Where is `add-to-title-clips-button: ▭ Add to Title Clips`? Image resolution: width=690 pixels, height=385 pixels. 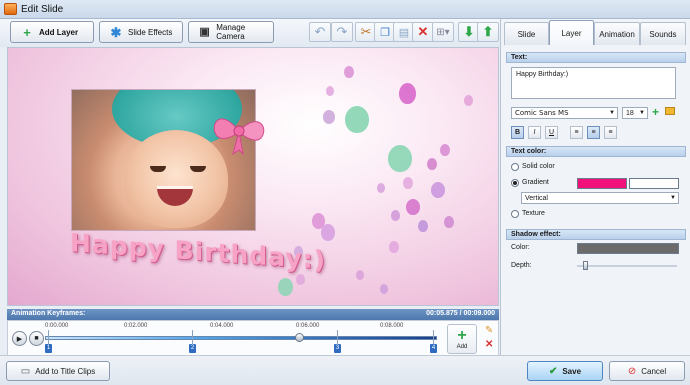
add-to-title-clips-button: ▭ Add to Title Clips is located at coordinates (58, 371).